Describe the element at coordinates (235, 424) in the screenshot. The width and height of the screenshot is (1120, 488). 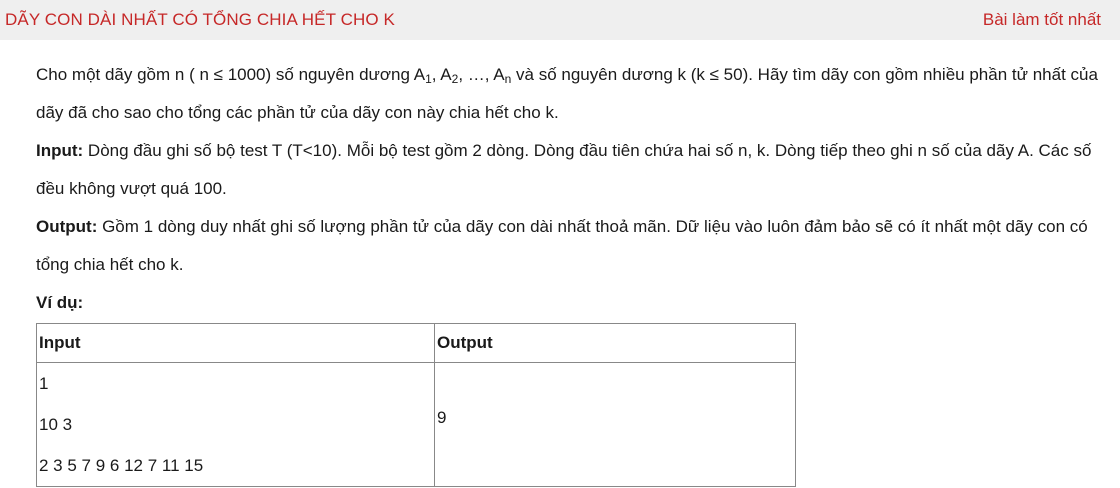
I see `example-input-cell: 1 10 3 2 3 5 7 9 6 12 7 11 15` at that location.